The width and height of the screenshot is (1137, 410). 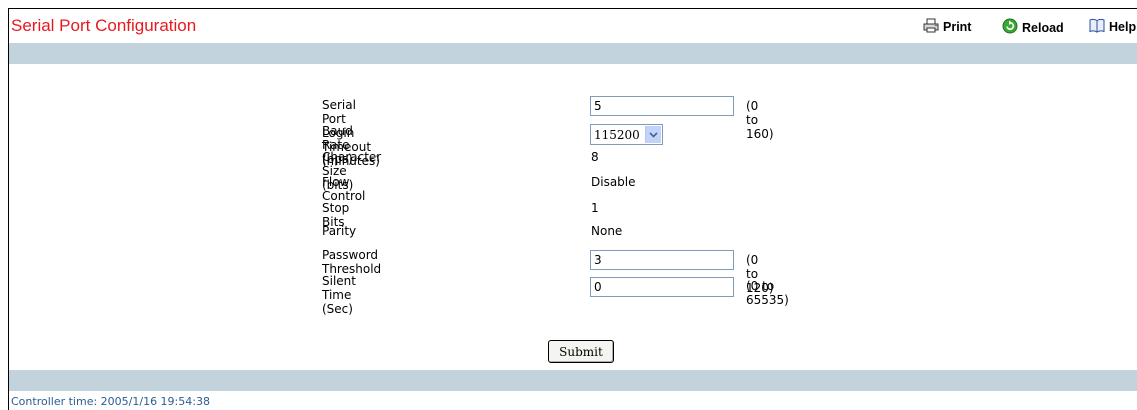 What do you see at coordinates (662, 106) in the screenshot?
I see `login-timeout-input` at bounding box center [662, 106].